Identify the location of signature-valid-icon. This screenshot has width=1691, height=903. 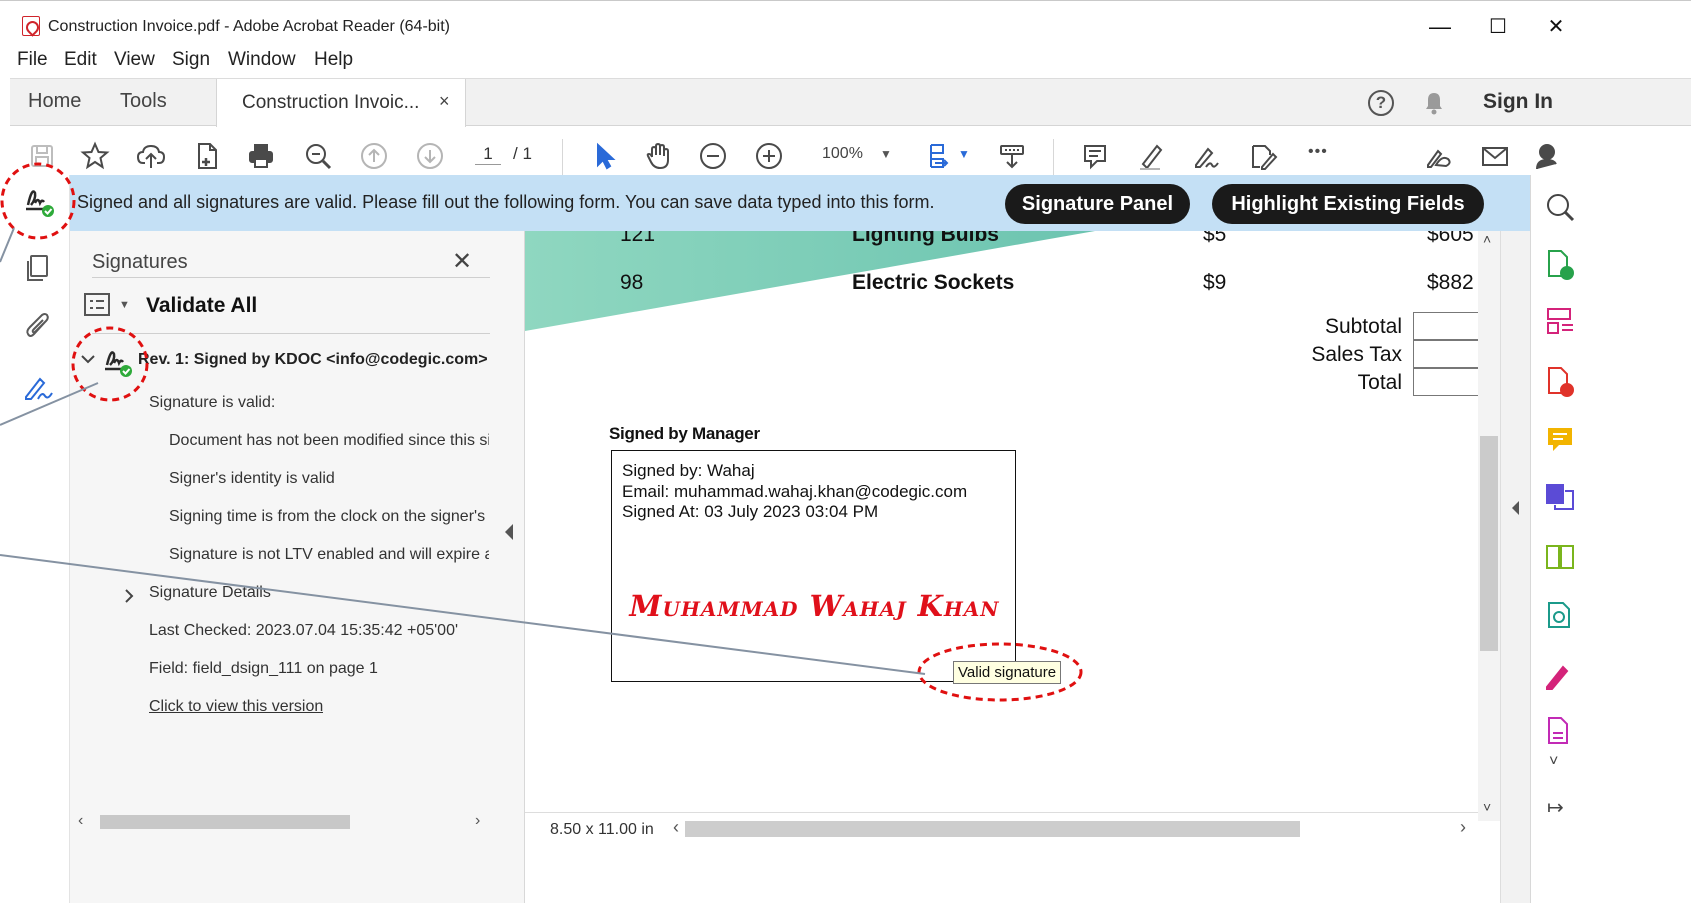
(118, 364).